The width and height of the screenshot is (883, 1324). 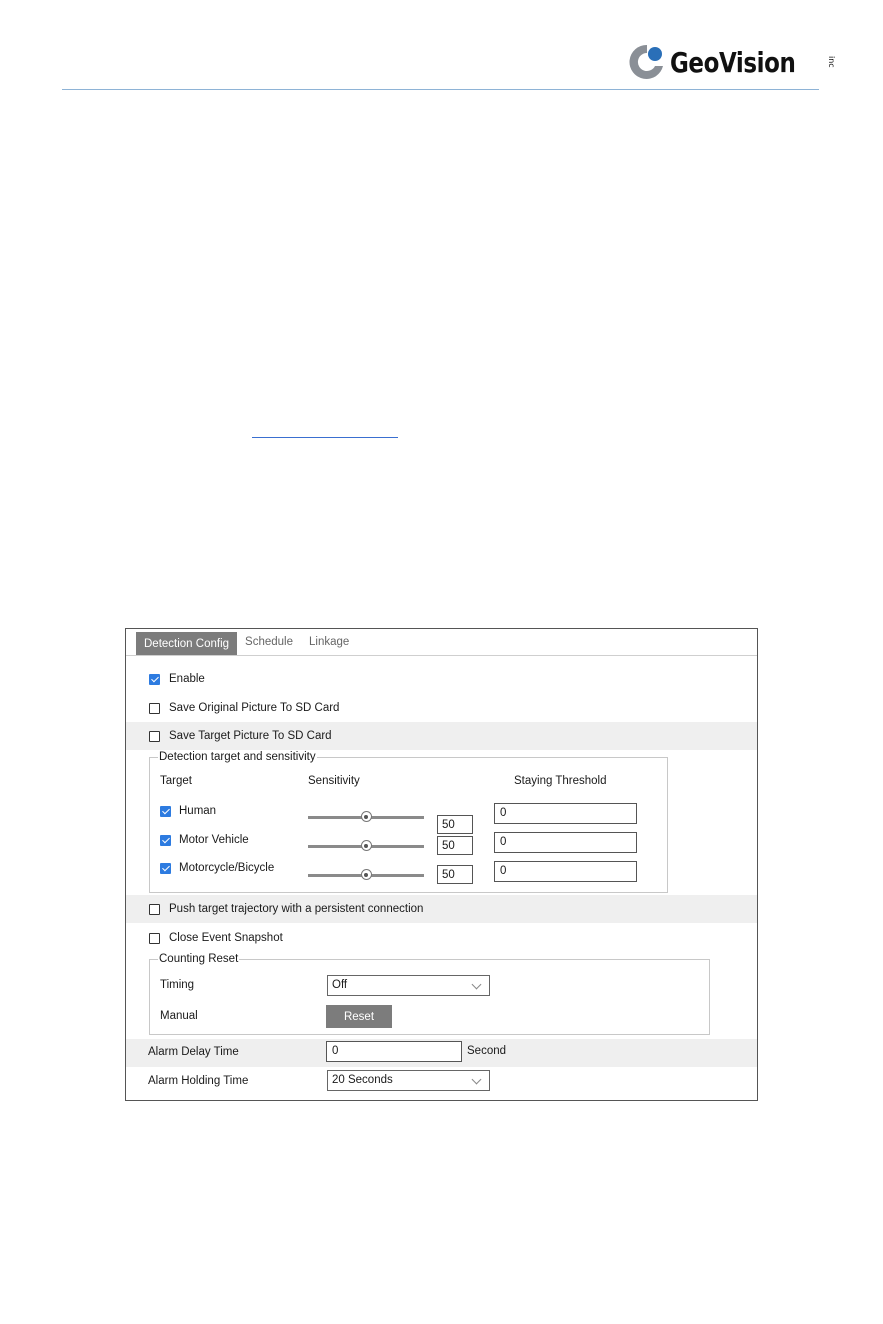 I want to click on human-label: Human, so click(x=198, y=811).